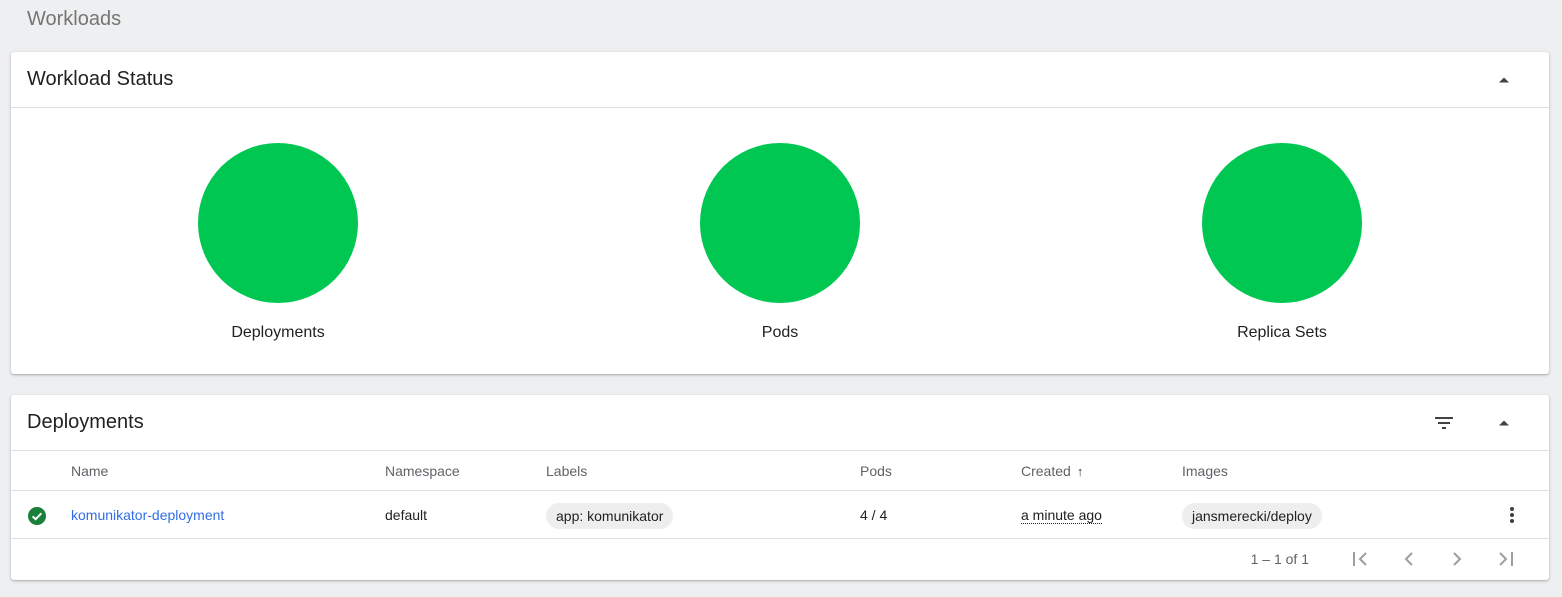 This screenshot has width=1562, height=597. I want to click on image-chip: jansmerecki/deploy, so click(1252, 516).